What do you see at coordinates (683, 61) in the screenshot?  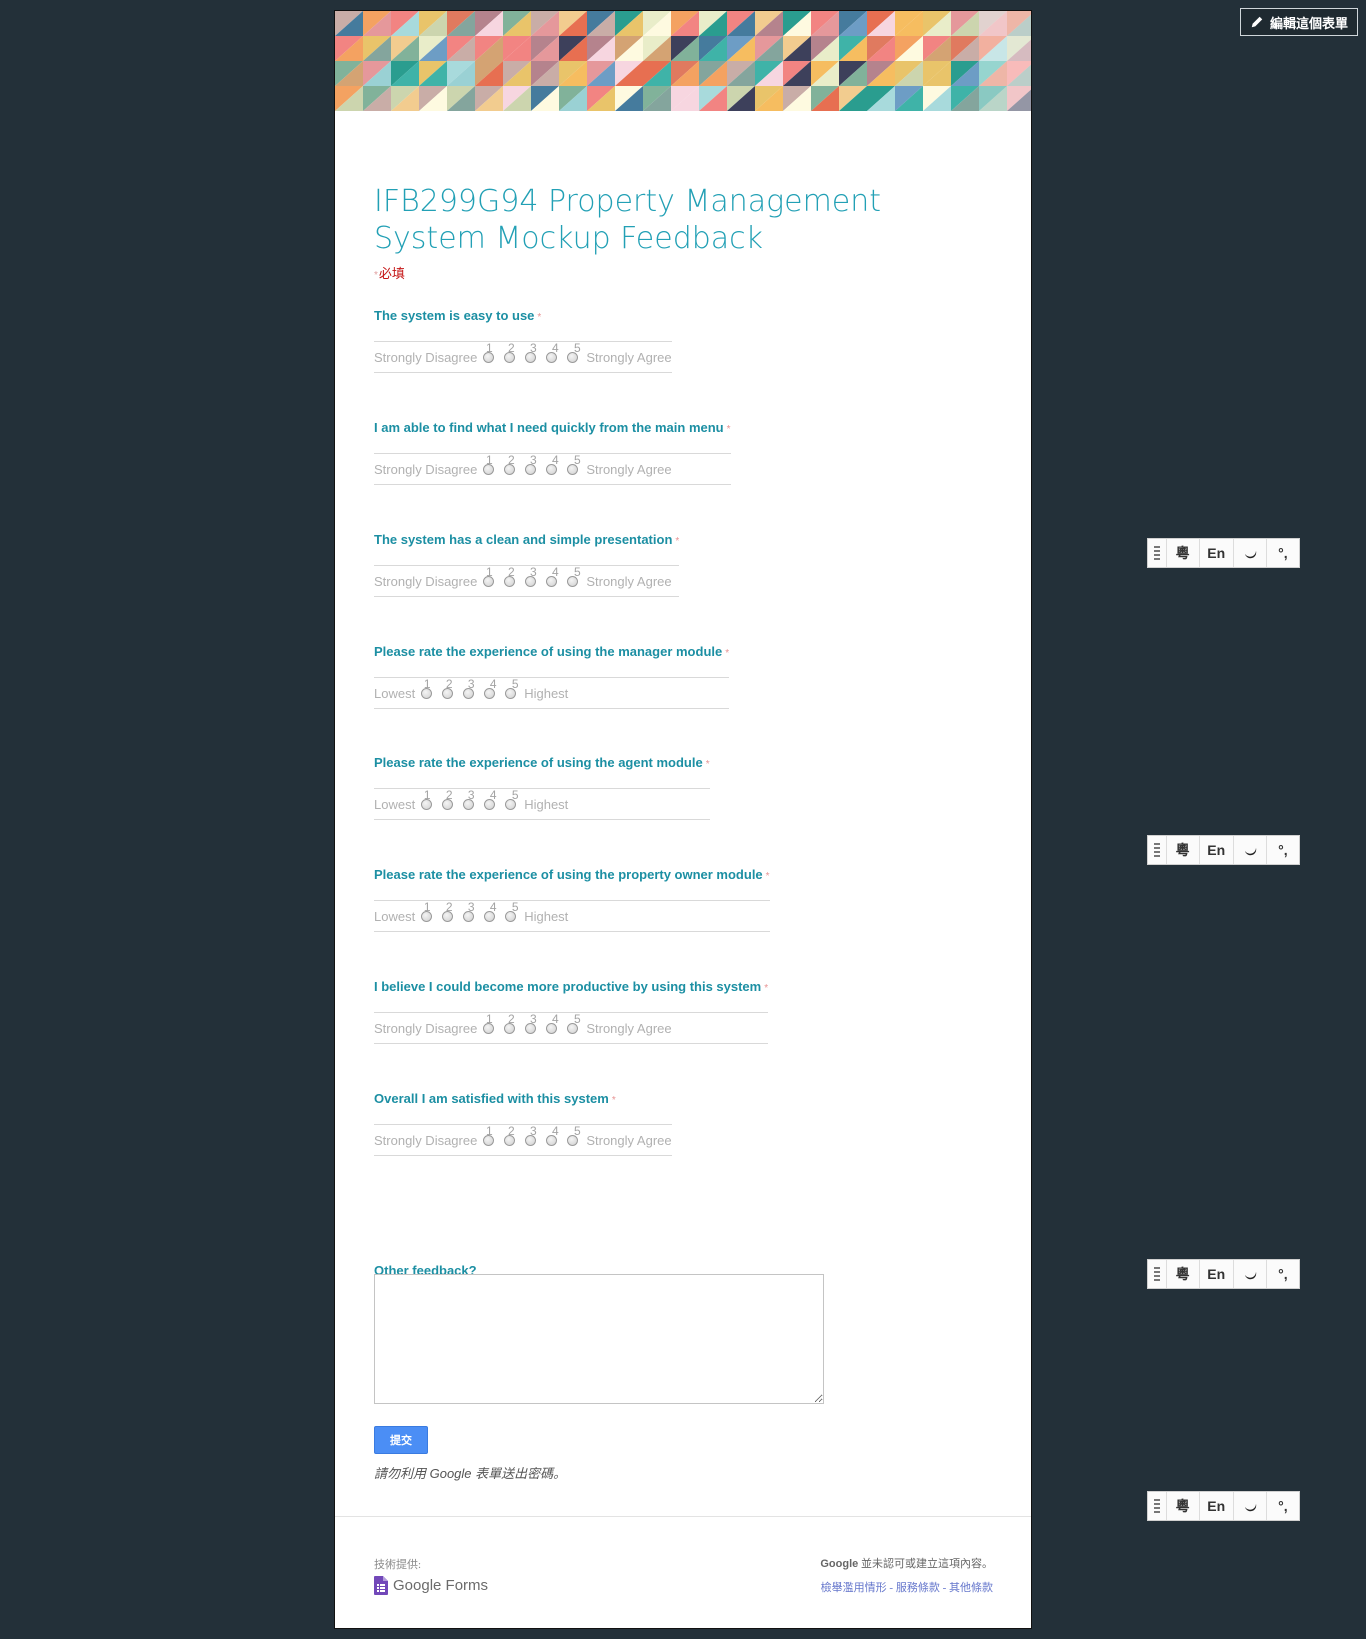 I see `header-banner` at bounding box center [683, 61].